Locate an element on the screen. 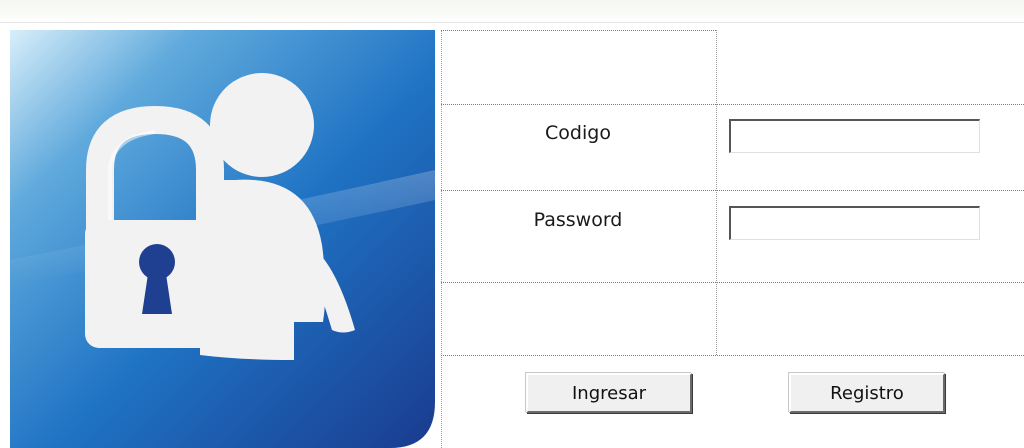  image-cell-border is located at coordinates (441, 239).